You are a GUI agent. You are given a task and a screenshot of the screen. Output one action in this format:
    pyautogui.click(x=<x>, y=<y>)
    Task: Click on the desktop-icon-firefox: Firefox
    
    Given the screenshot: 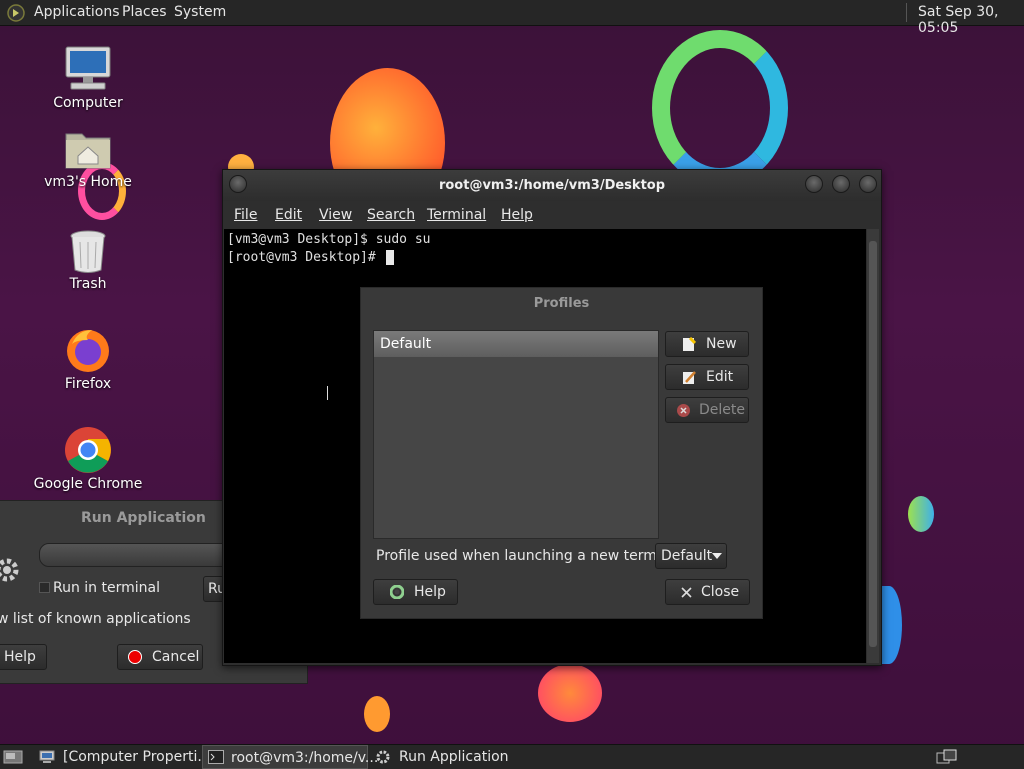 What is the action you would take?
    pyautogui.click(x=88, y=359)
    